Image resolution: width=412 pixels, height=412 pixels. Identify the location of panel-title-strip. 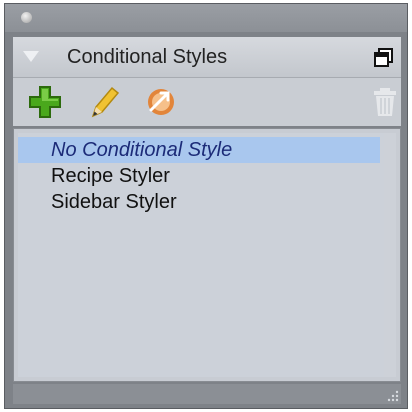
(206, 18).